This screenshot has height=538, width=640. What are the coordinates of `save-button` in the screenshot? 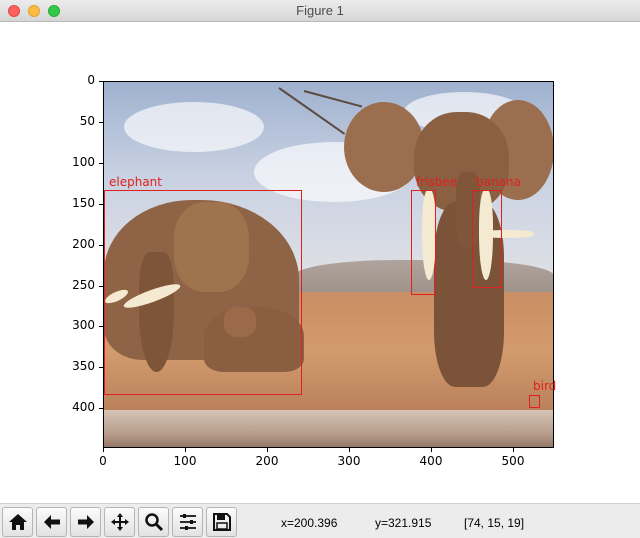 It's located at (221, 522).